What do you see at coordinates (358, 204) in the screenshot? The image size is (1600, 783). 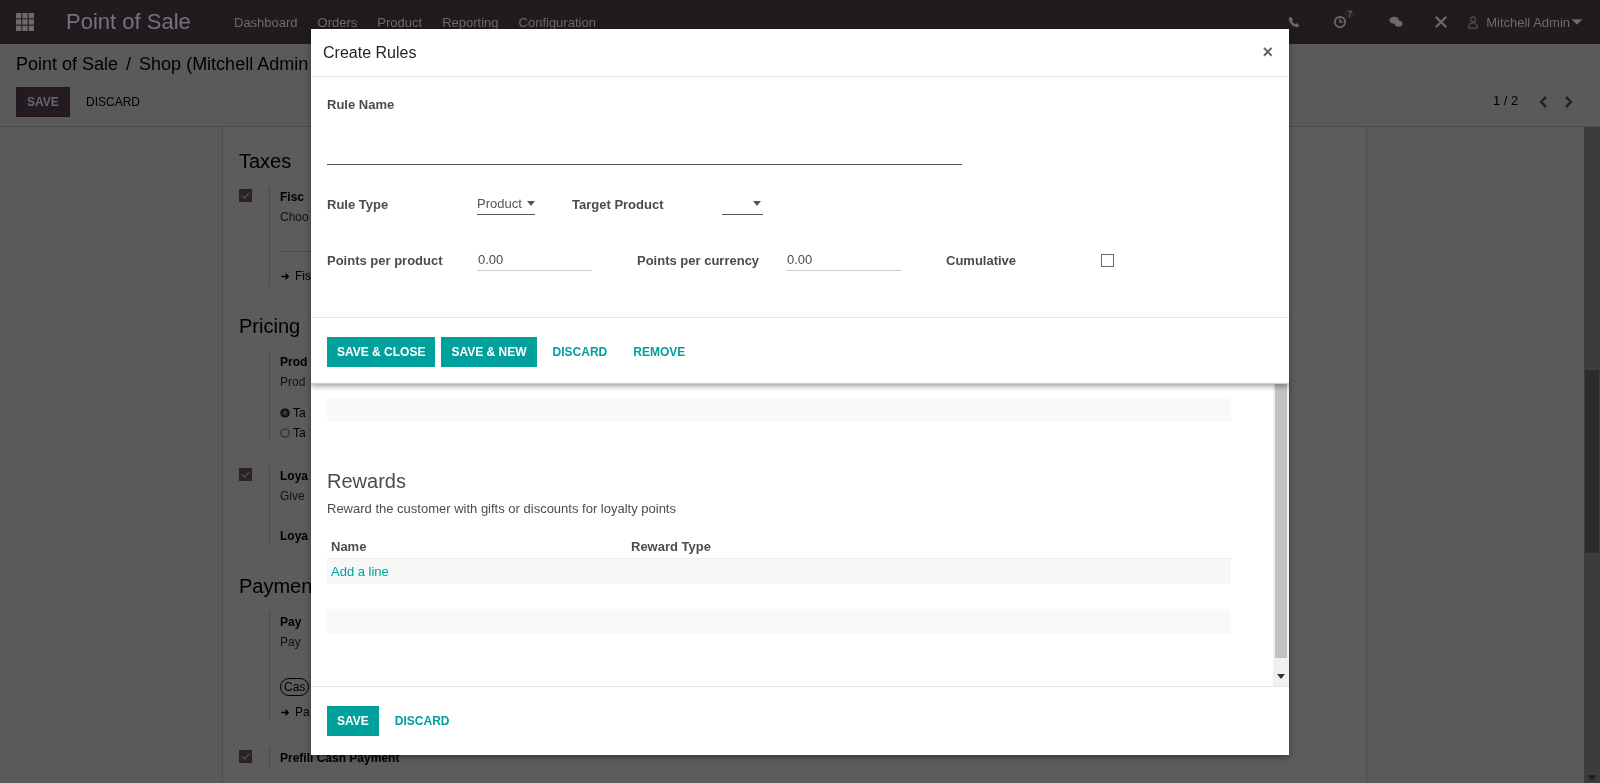 I see `field-label: Rule Type` at bounding box center [358, 204].